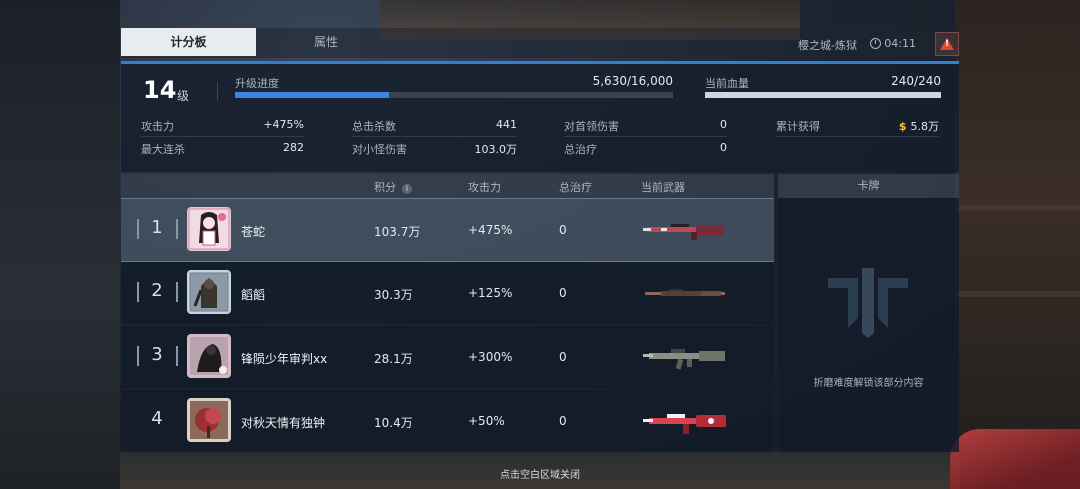 Image resolution: width=1080 pixels, height=489 pixels. Describe the element at coordinates (283, 124) in the screenshot. I see `stat-value: +475%` at that location.